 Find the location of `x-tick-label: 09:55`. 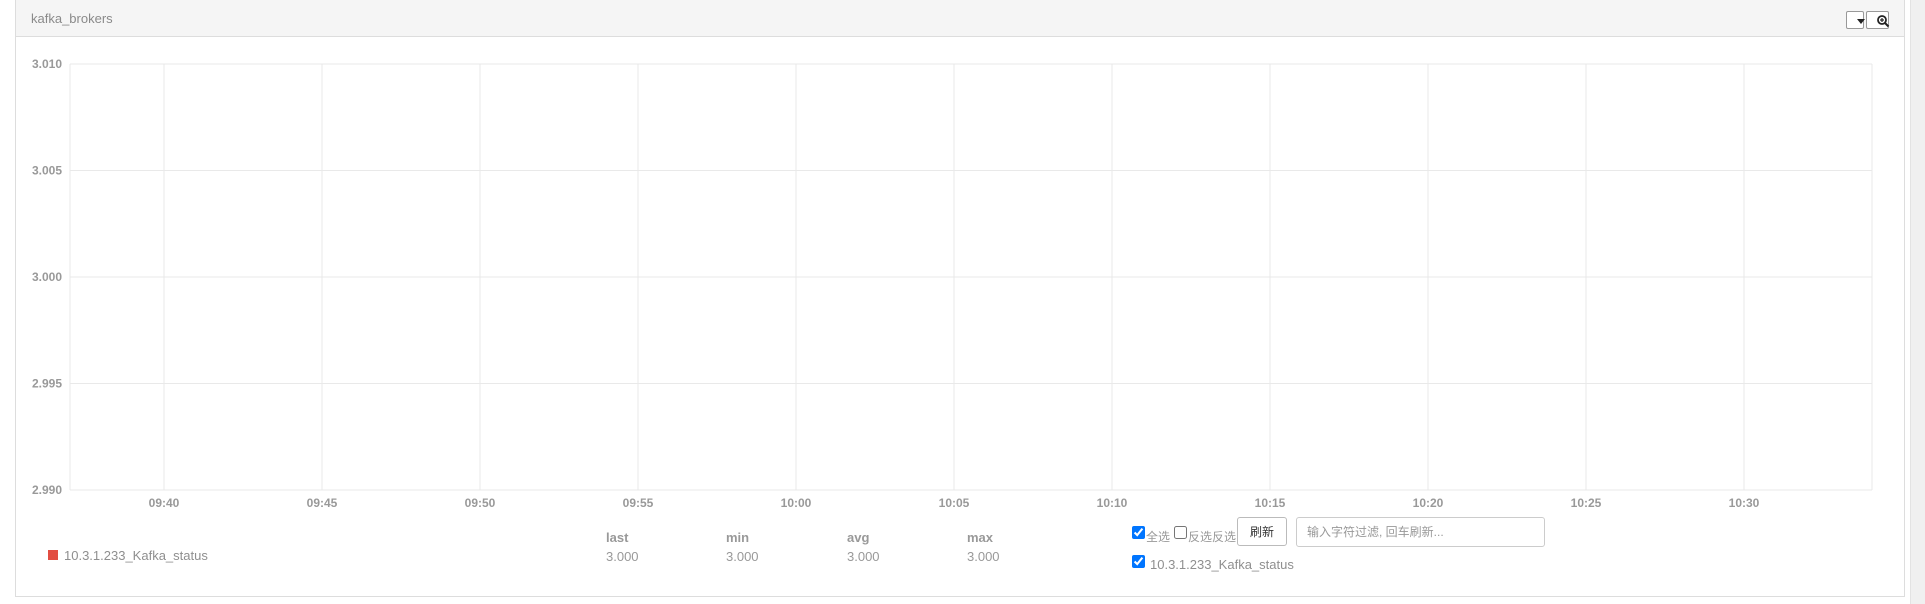

x-tick-label: 09:55 is located at coordinates (638, 503).